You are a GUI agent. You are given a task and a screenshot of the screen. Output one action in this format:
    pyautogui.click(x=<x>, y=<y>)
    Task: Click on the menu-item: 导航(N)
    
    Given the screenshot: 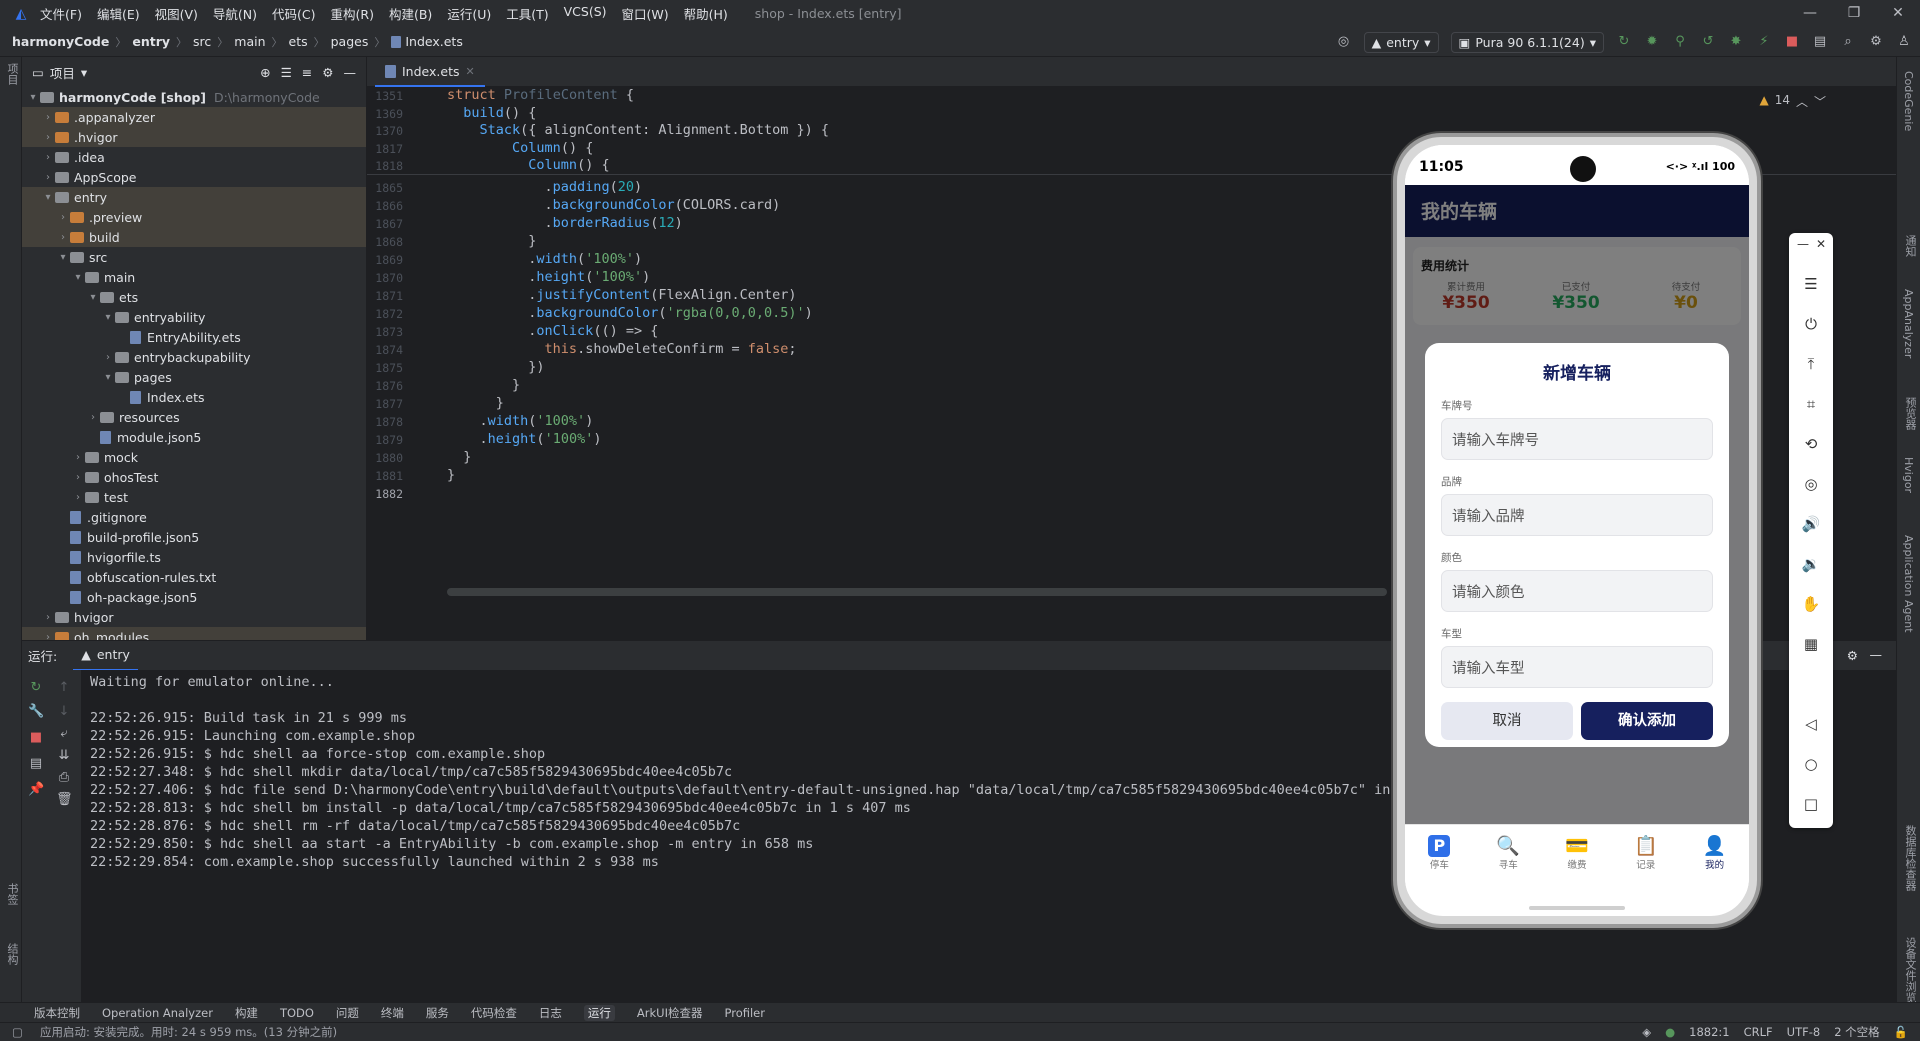 What is the action you would take?
    pyautogui.click(x=235, y=13)
    